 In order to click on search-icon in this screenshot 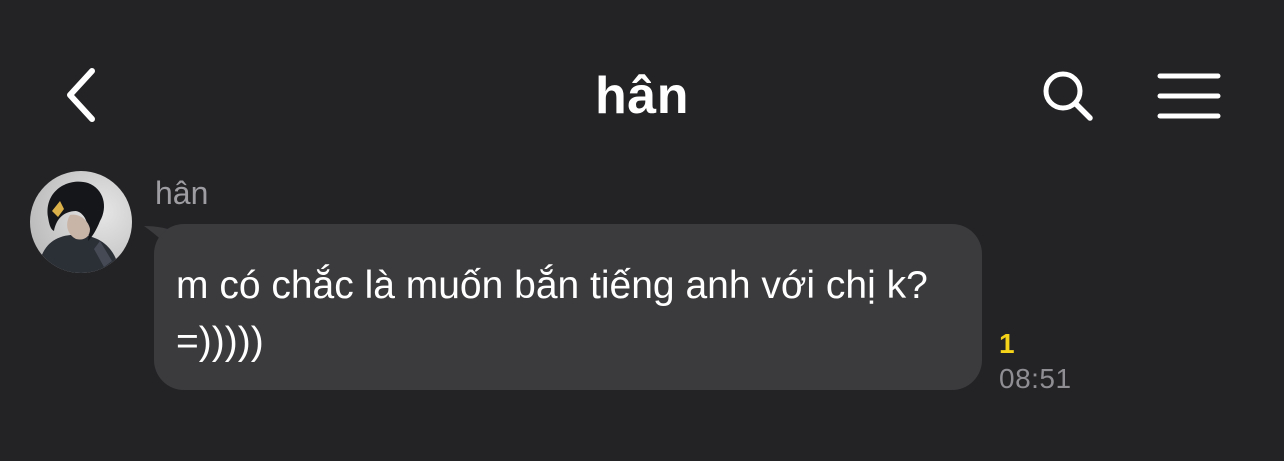, I will do `click(1068, 96)`.